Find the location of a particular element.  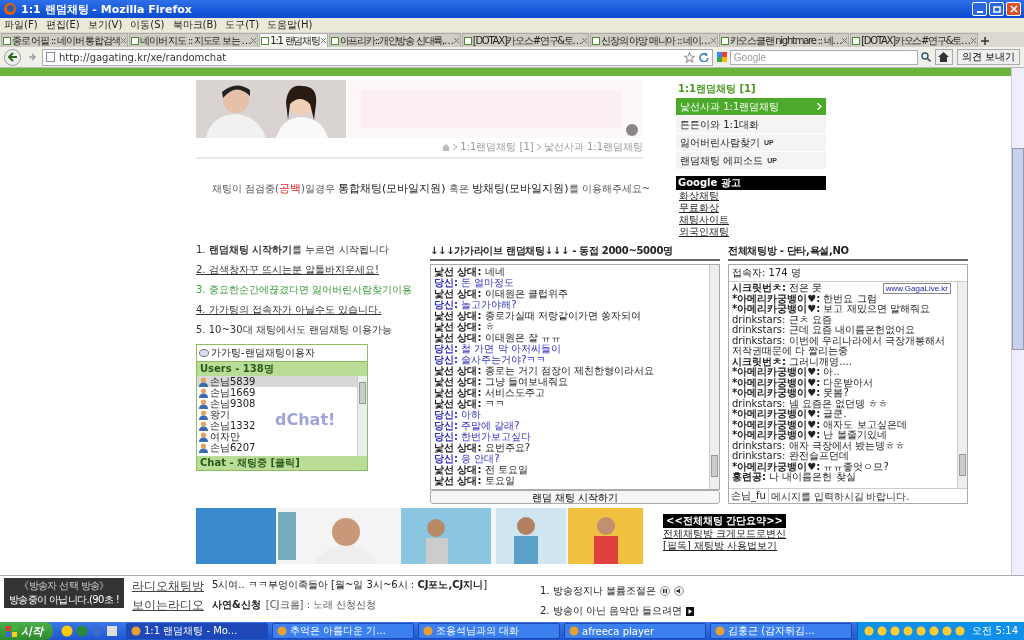

start-chat-button: 랜덤 채팅 시작하기 is located at coordinates (575, 497).